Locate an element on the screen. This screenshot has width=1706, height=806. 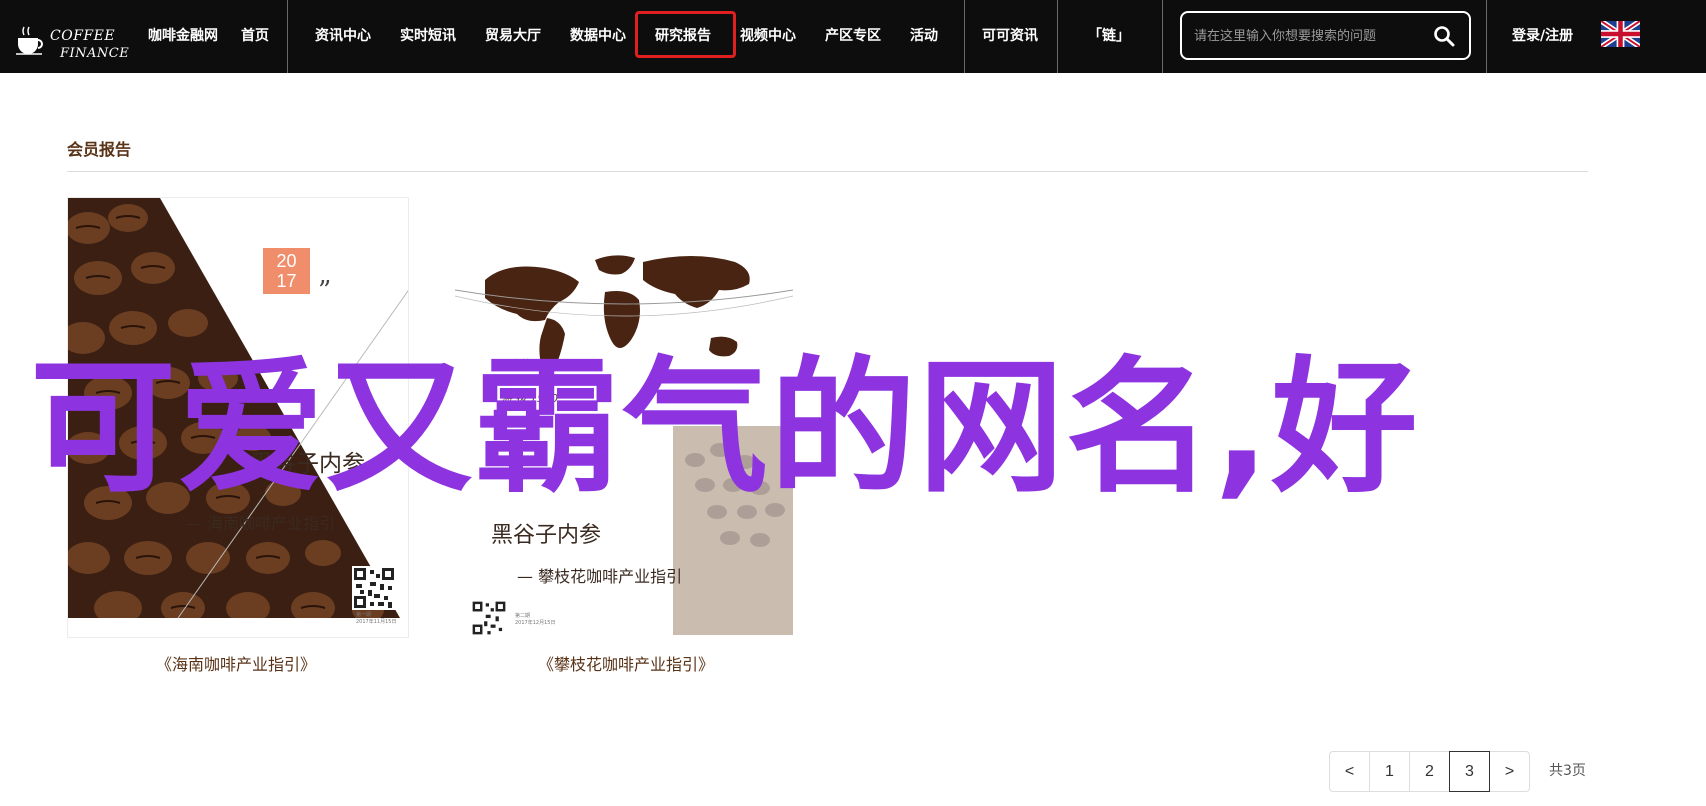
search-input is located at coordinates (1314, 36).